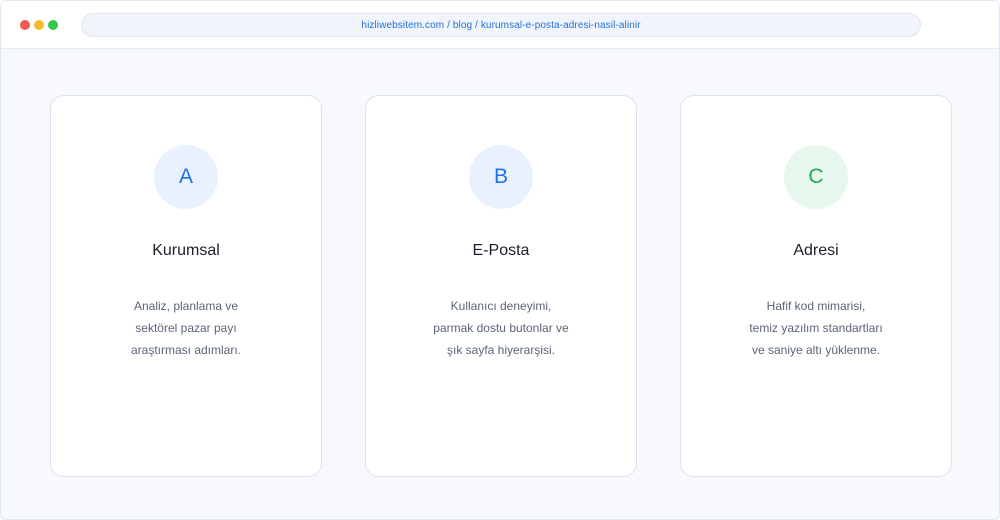 The image size is (1000, 520). I want to click on card-badge-b: B, so click(501, 177).